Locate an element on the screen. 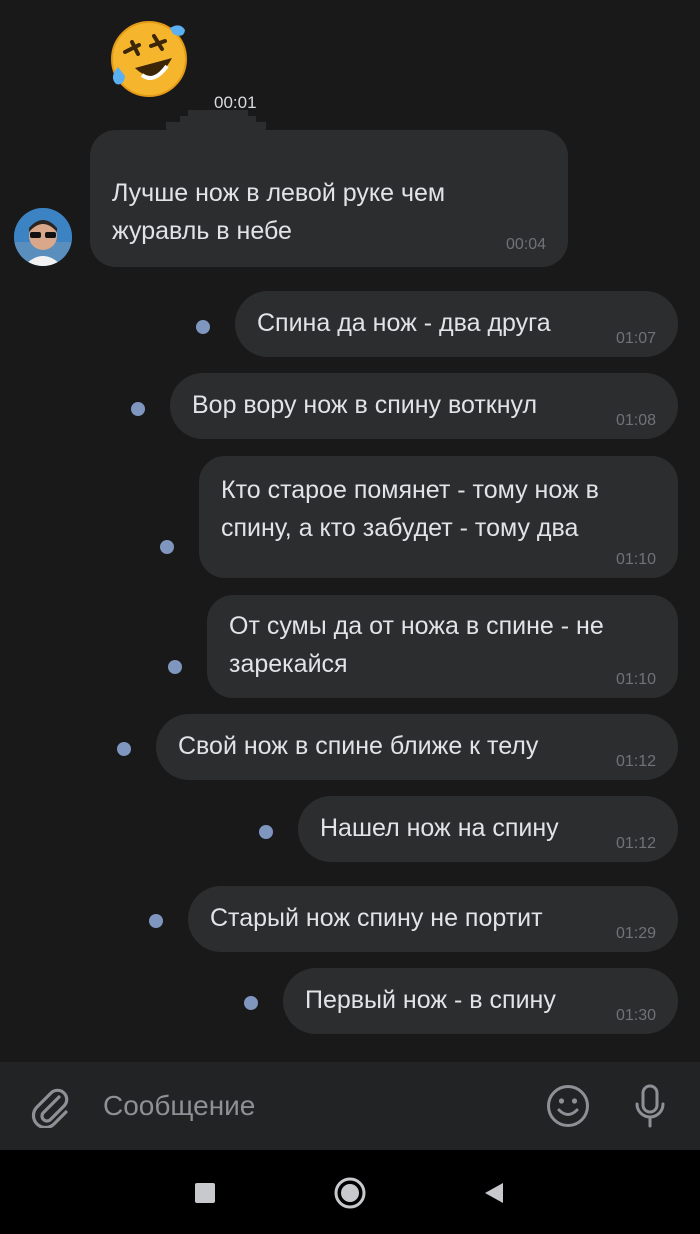 The image size is (700, 1234). square-nav-icon is located at coordinates (205, 1193).